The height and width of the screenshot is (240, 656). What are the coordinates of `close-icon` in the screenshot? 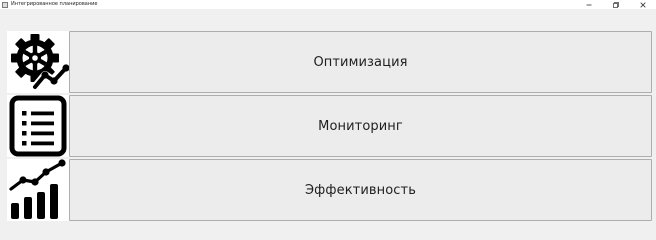 It's located at (642, 4).